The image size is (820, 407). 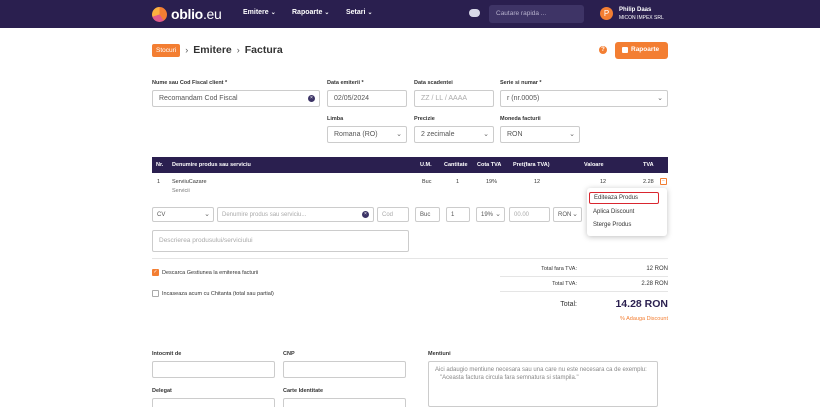 I want to click on cnp-input, so click(x=344, y=369).